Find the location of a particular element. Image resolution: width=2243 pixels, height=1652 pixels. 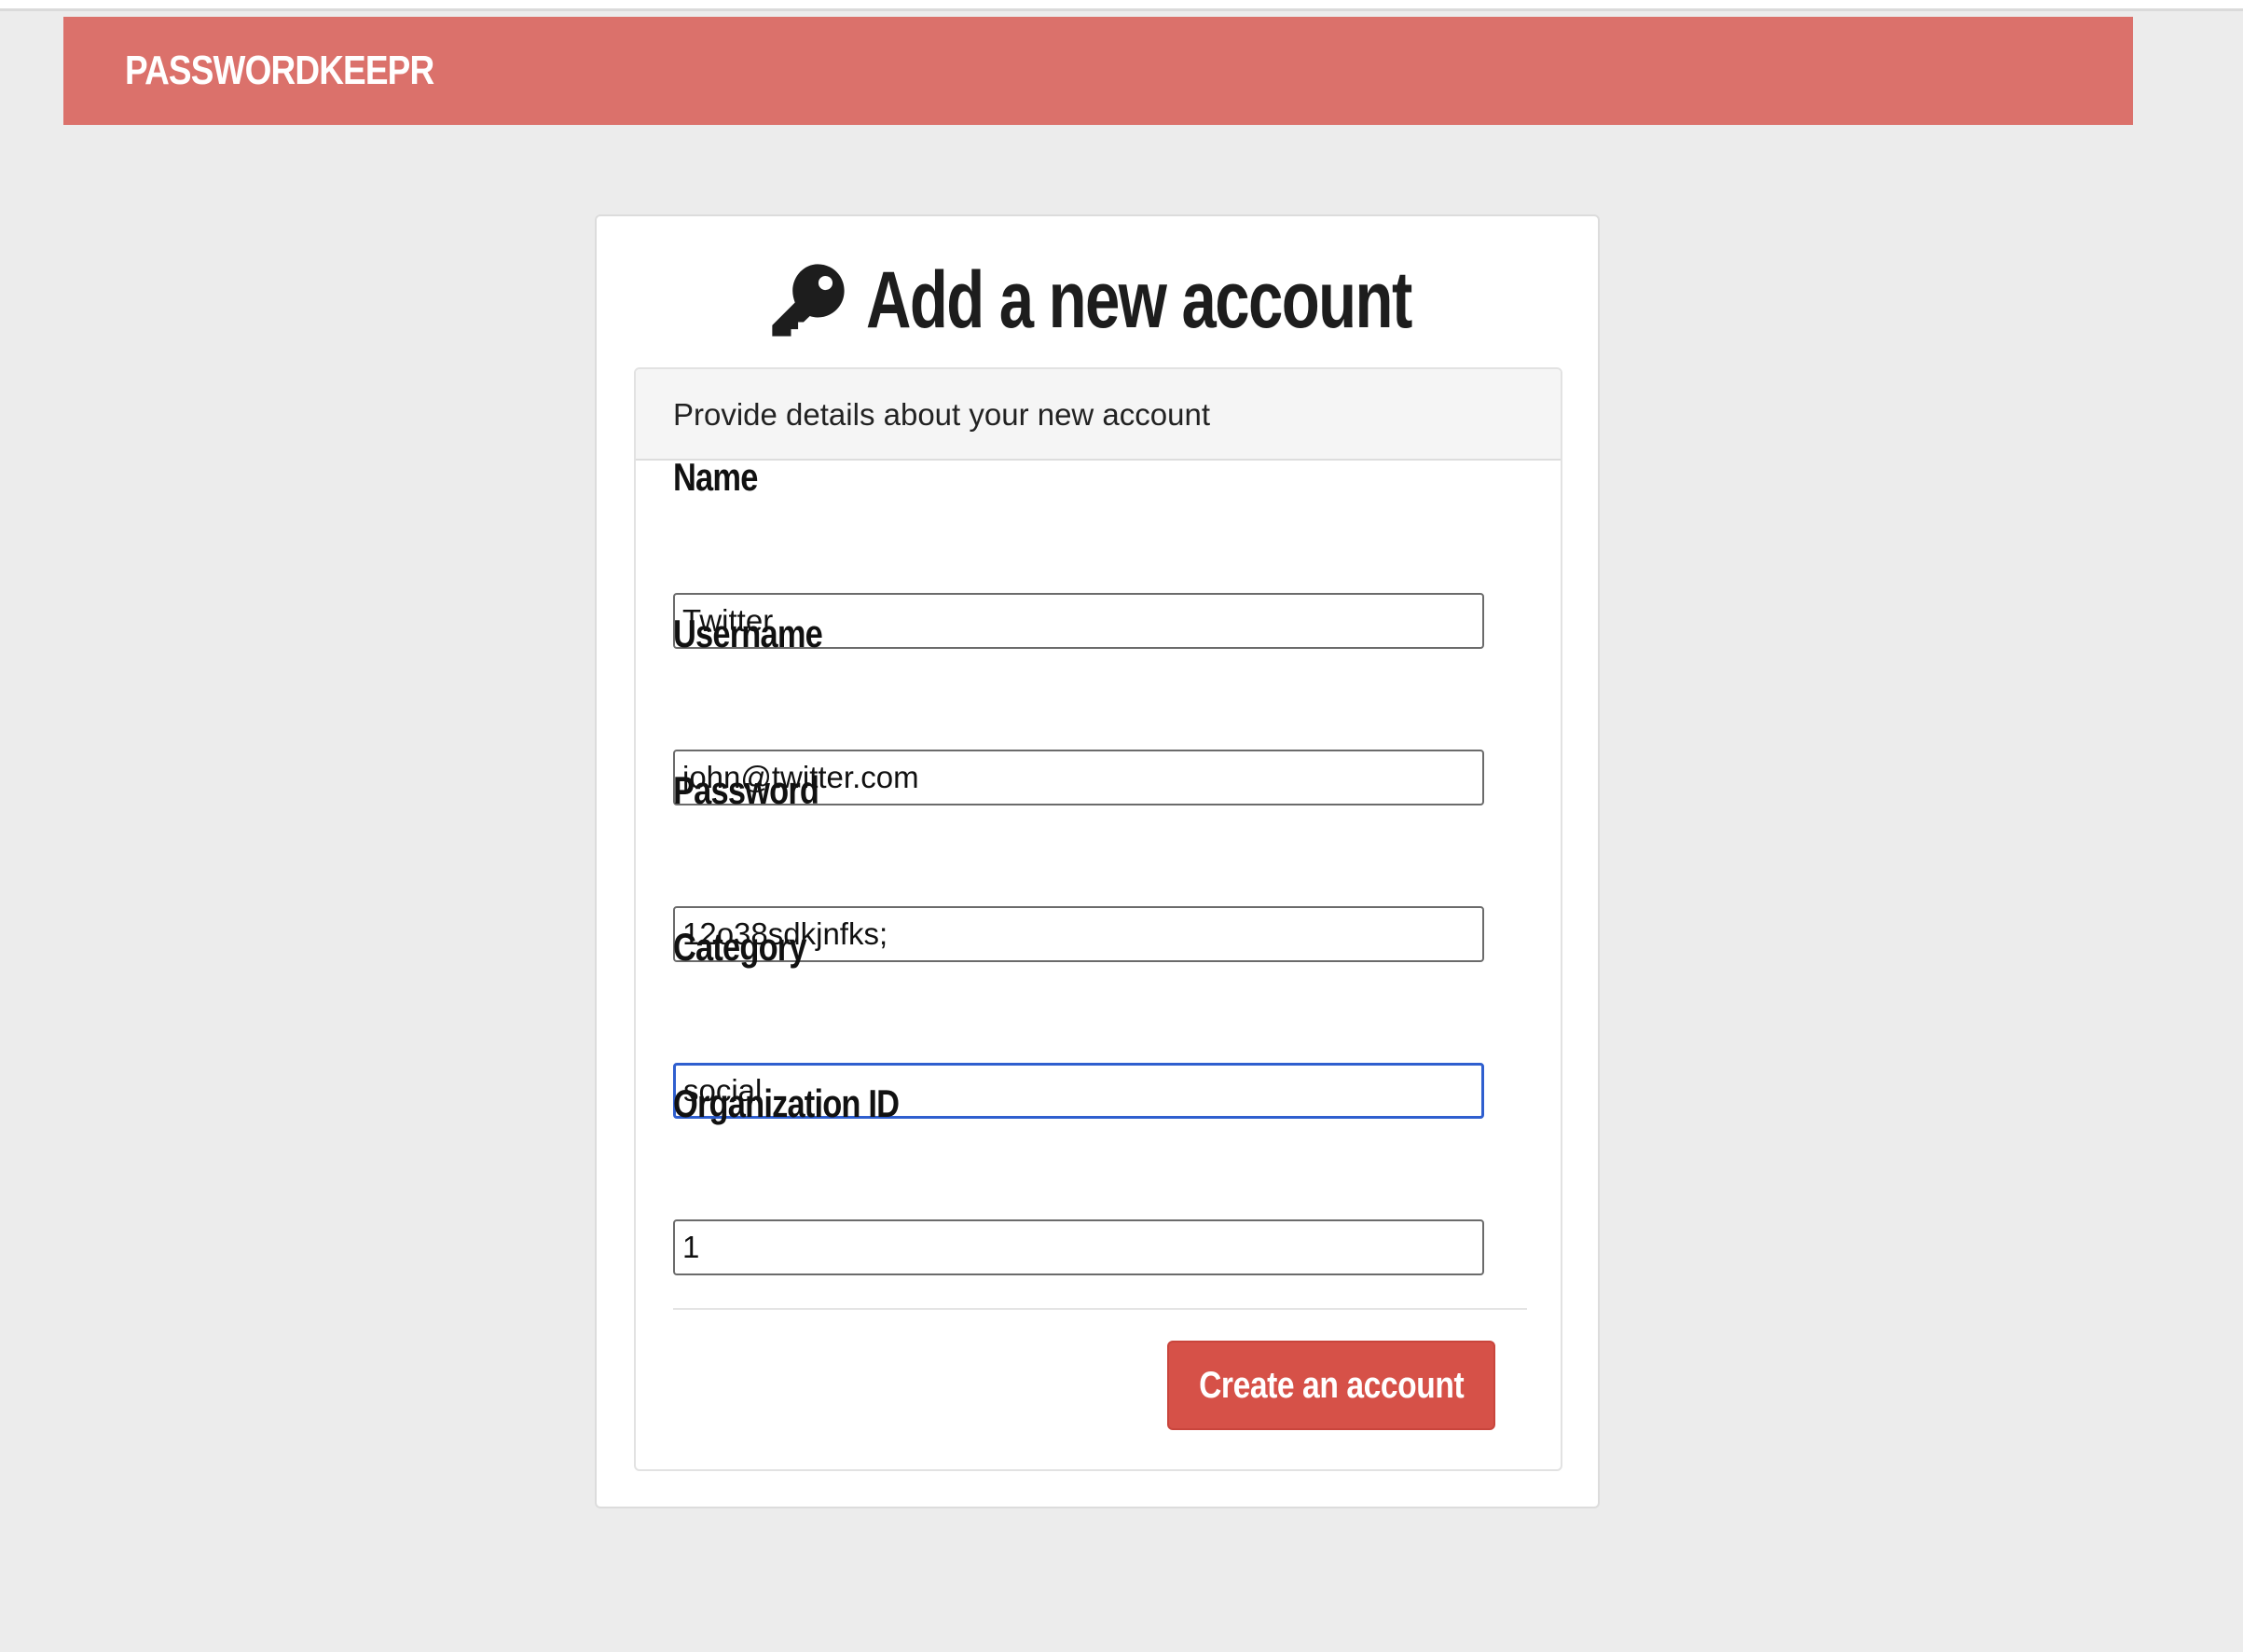

brand-logo-link: PASSWORDKEEPR is located at coordinates (279, 71).